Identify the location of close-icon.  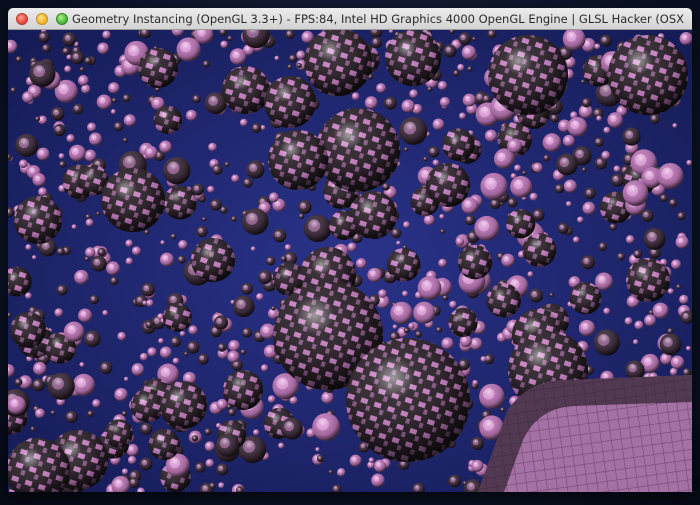
(22, 19).